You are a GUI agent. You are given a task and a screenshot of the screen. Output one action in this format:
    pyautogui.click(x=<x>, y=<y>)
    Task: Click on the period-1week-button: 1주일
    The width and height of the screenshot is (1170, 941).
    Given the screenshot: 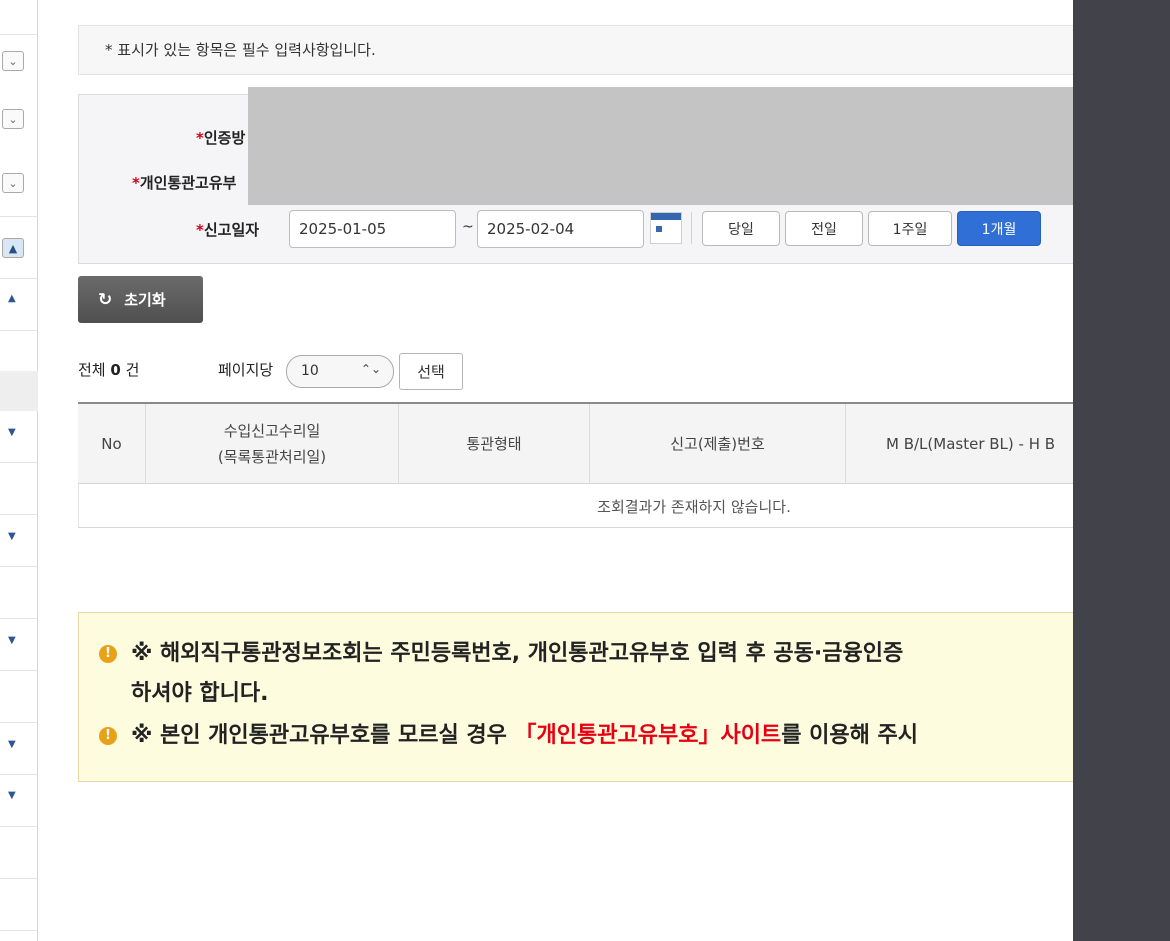 What is the action you would take?
    pyautogui.click(x=910, y=228)
    